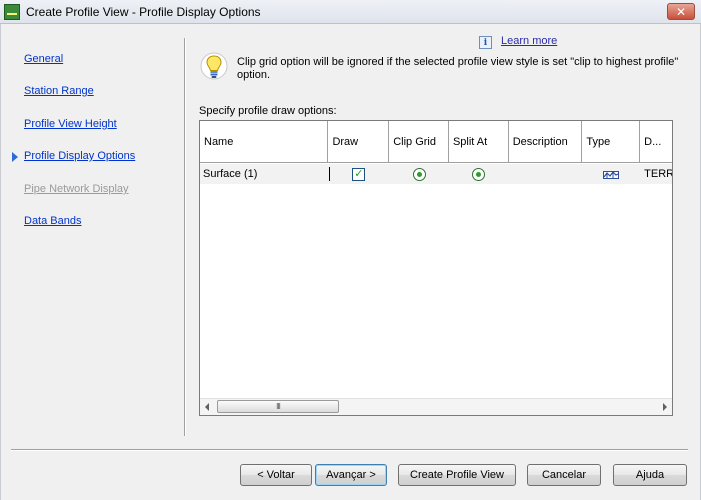  I want to click on column-header-description: Description, so click(546, 142).